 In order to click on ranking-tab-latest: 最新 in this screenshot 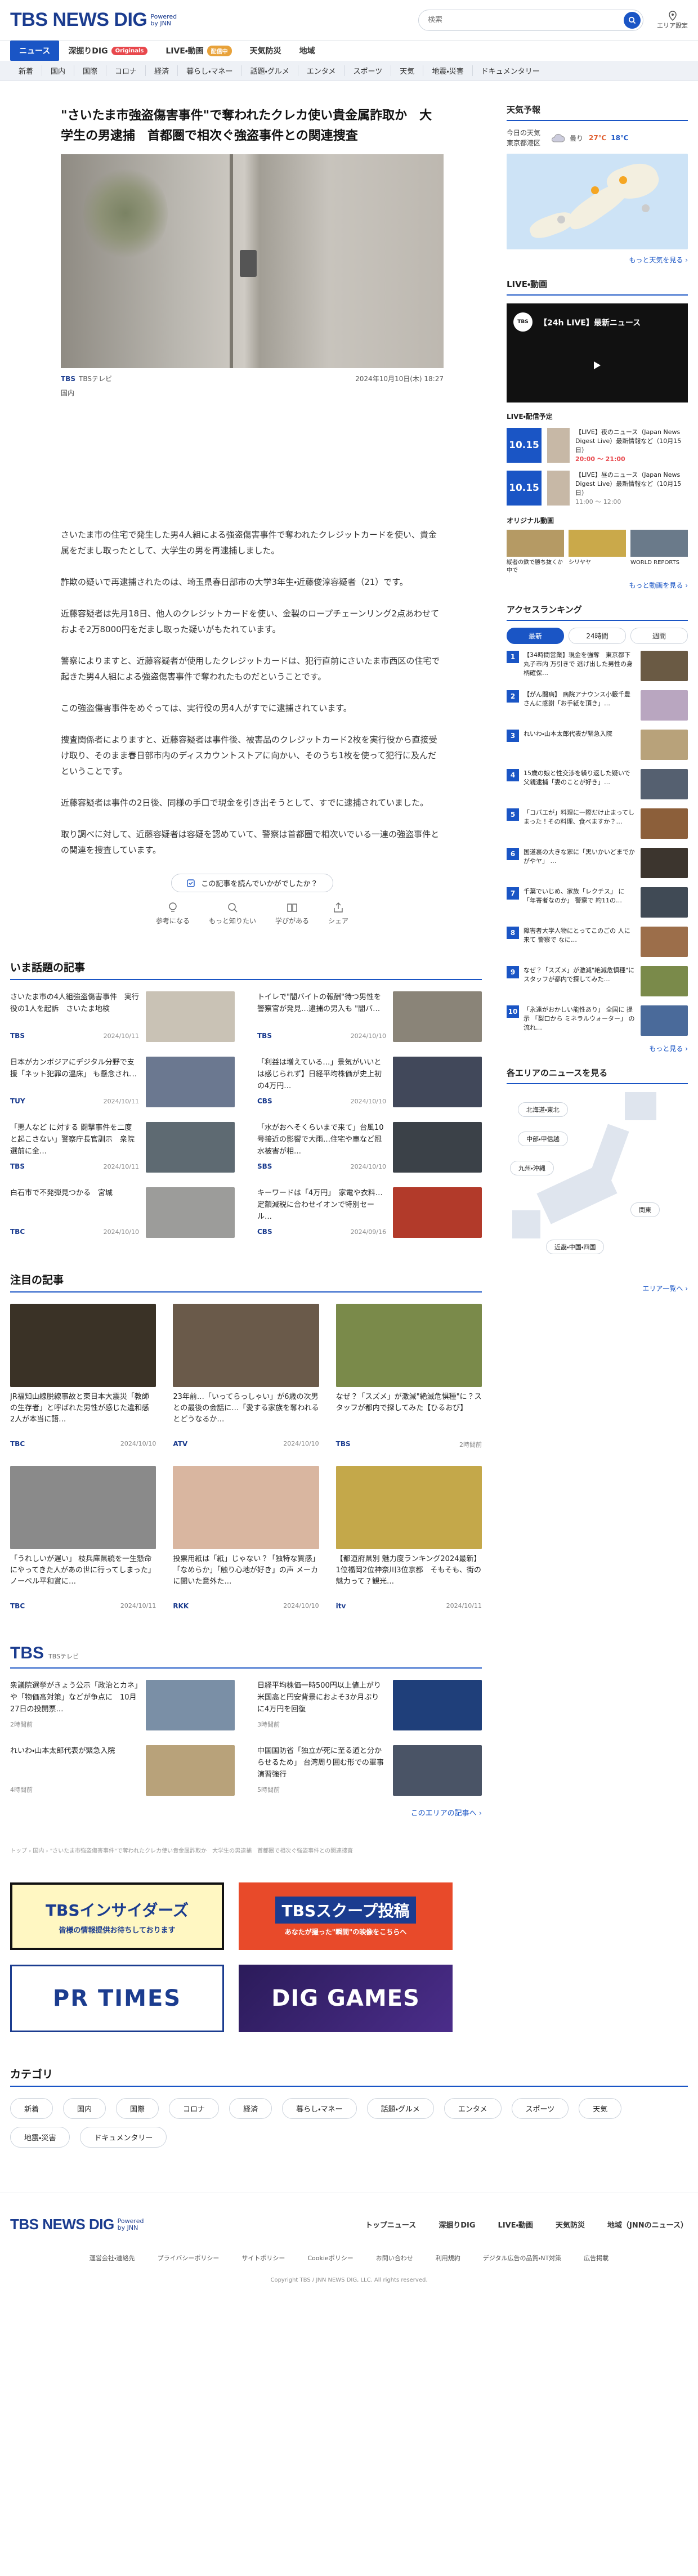, I will do `click(535, 636)`.